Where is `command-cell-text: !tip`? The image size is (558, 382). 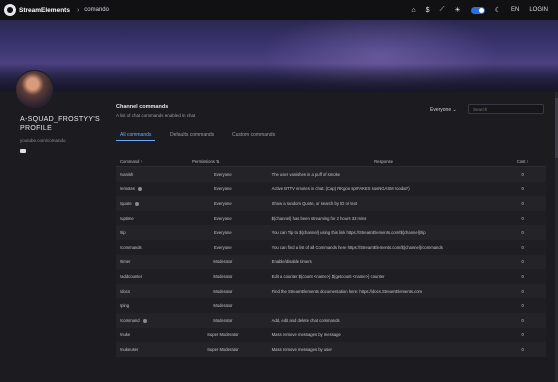 command-cell-text: !tip is located at coordinates (123, 233).